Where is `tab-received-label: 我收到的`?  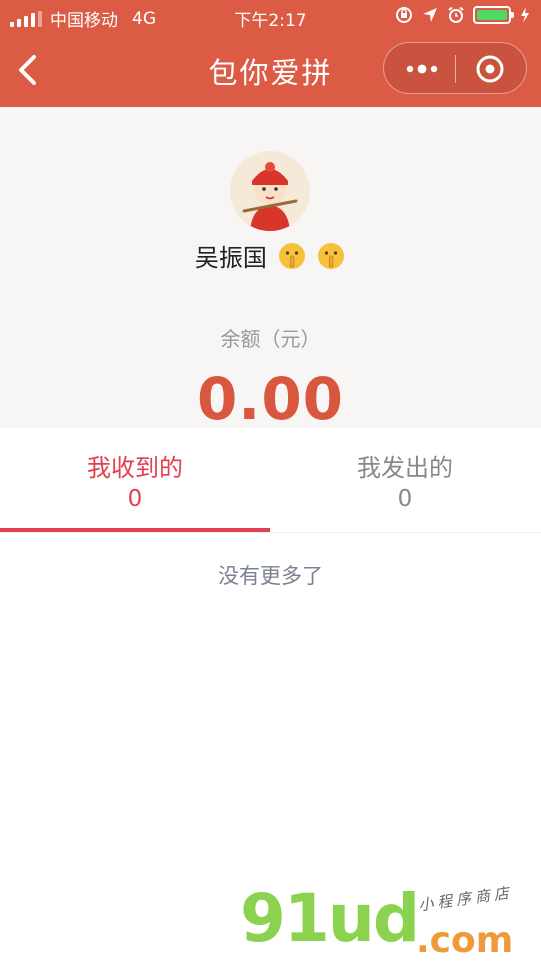 tab-received-label: 我收到的 is located at coordinates (135, 468).